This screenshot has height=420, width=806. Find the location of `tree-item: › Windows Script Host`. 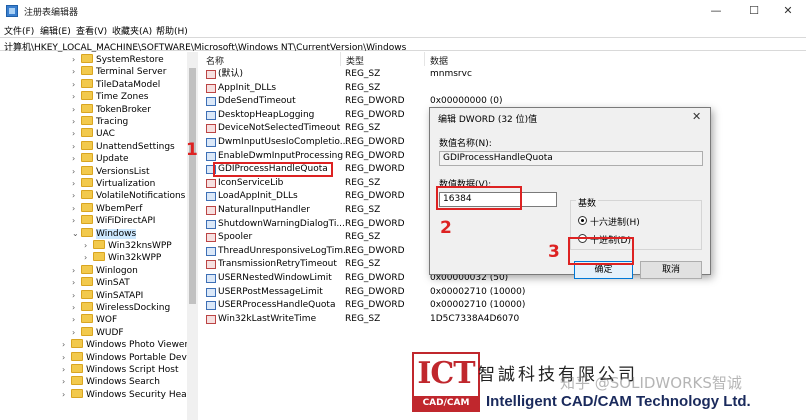

tree-item: › Windows Script Host is located at coordinates (120, 370).